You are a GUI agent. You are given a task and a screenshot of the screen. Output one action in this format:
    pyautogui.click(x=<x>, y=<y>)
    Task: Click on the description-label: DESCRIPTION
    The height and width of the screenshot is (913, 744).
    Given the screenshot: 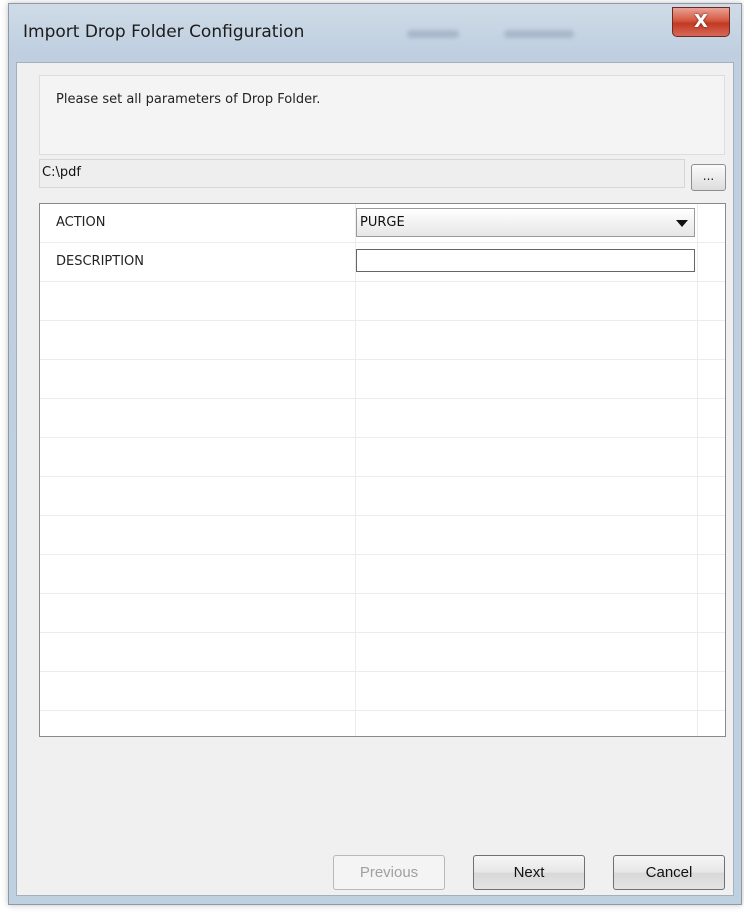 What is the action you would take?
    pyautogui.click(x=100, y=261)
    